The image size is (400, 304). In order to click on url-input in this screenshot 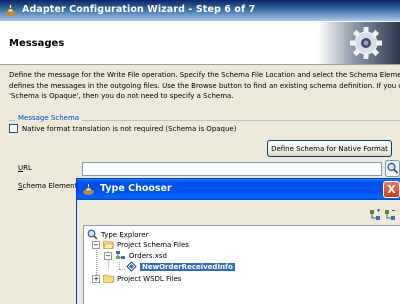, I will do `click(232, 169)`.